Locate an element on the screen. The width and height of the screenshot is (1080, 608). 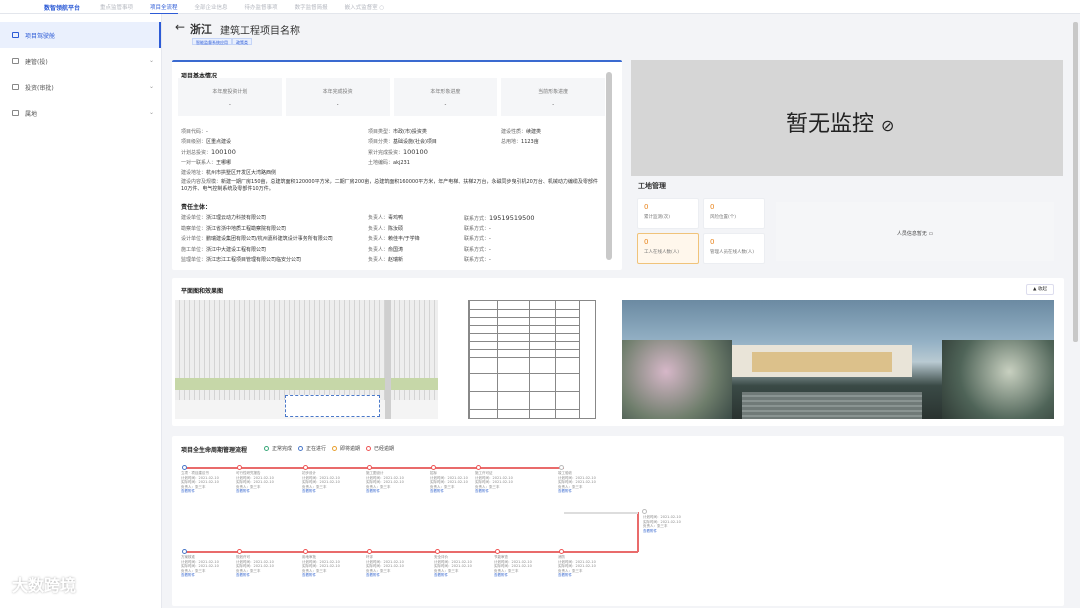
resp-person: 负责人：赵瑞新 is located at coordinates (386, 260).